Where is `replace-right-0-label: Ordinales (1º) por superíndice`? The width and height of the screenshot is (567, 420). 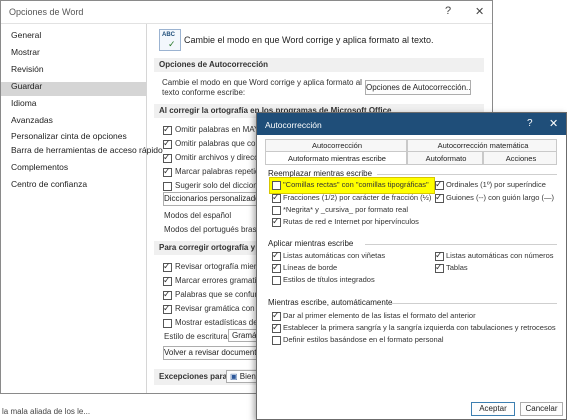
replace-right-0-label: Ordinales (1º) por superíndice is located at coordinates (496, 184).